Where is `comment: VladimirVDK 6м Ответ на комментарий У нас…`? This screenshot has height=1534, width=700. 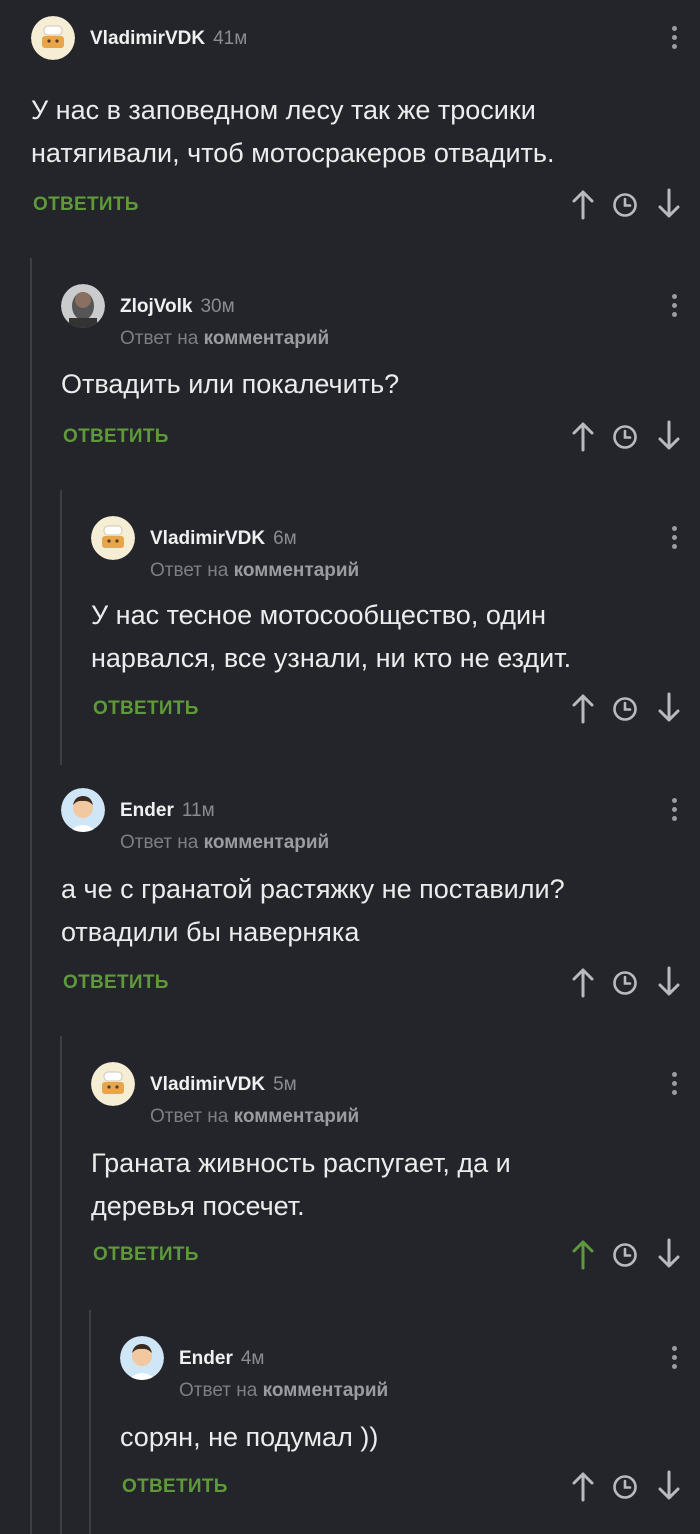
comment: VladimirVDK 6м Ответ на комментарий У нас… is located at coordinates (395, 621).